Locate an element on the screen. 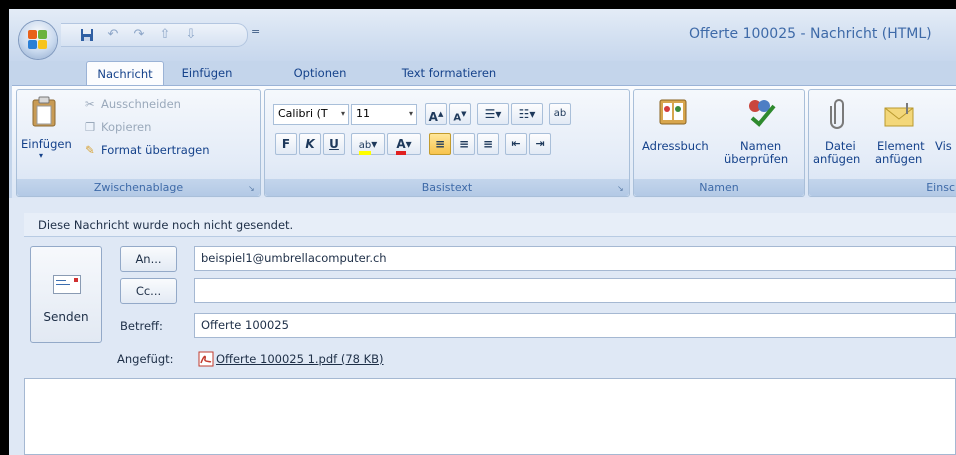  redo-icon: ↷ is located at coordinates (139, 35).